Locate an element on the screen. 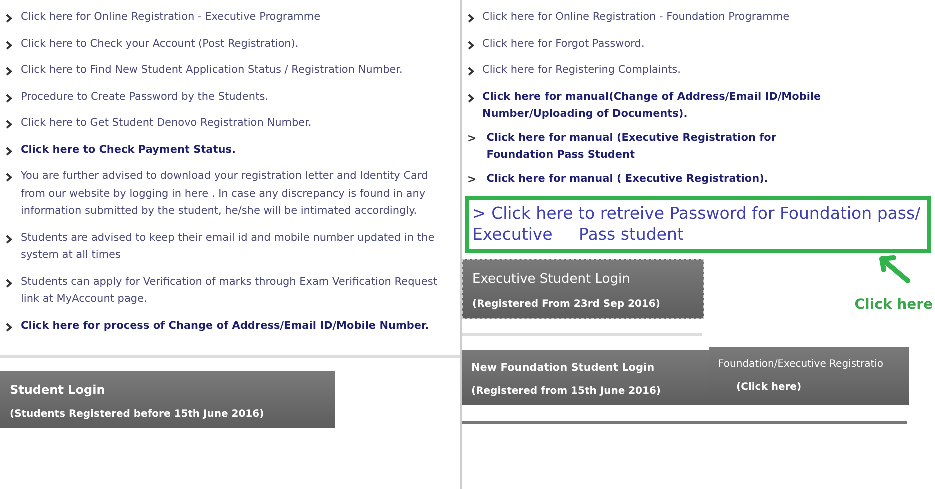 This screenshot has width=935, height=489. link: Click here for Online Registration - Executive Programme is located at coordinates (171, 17).